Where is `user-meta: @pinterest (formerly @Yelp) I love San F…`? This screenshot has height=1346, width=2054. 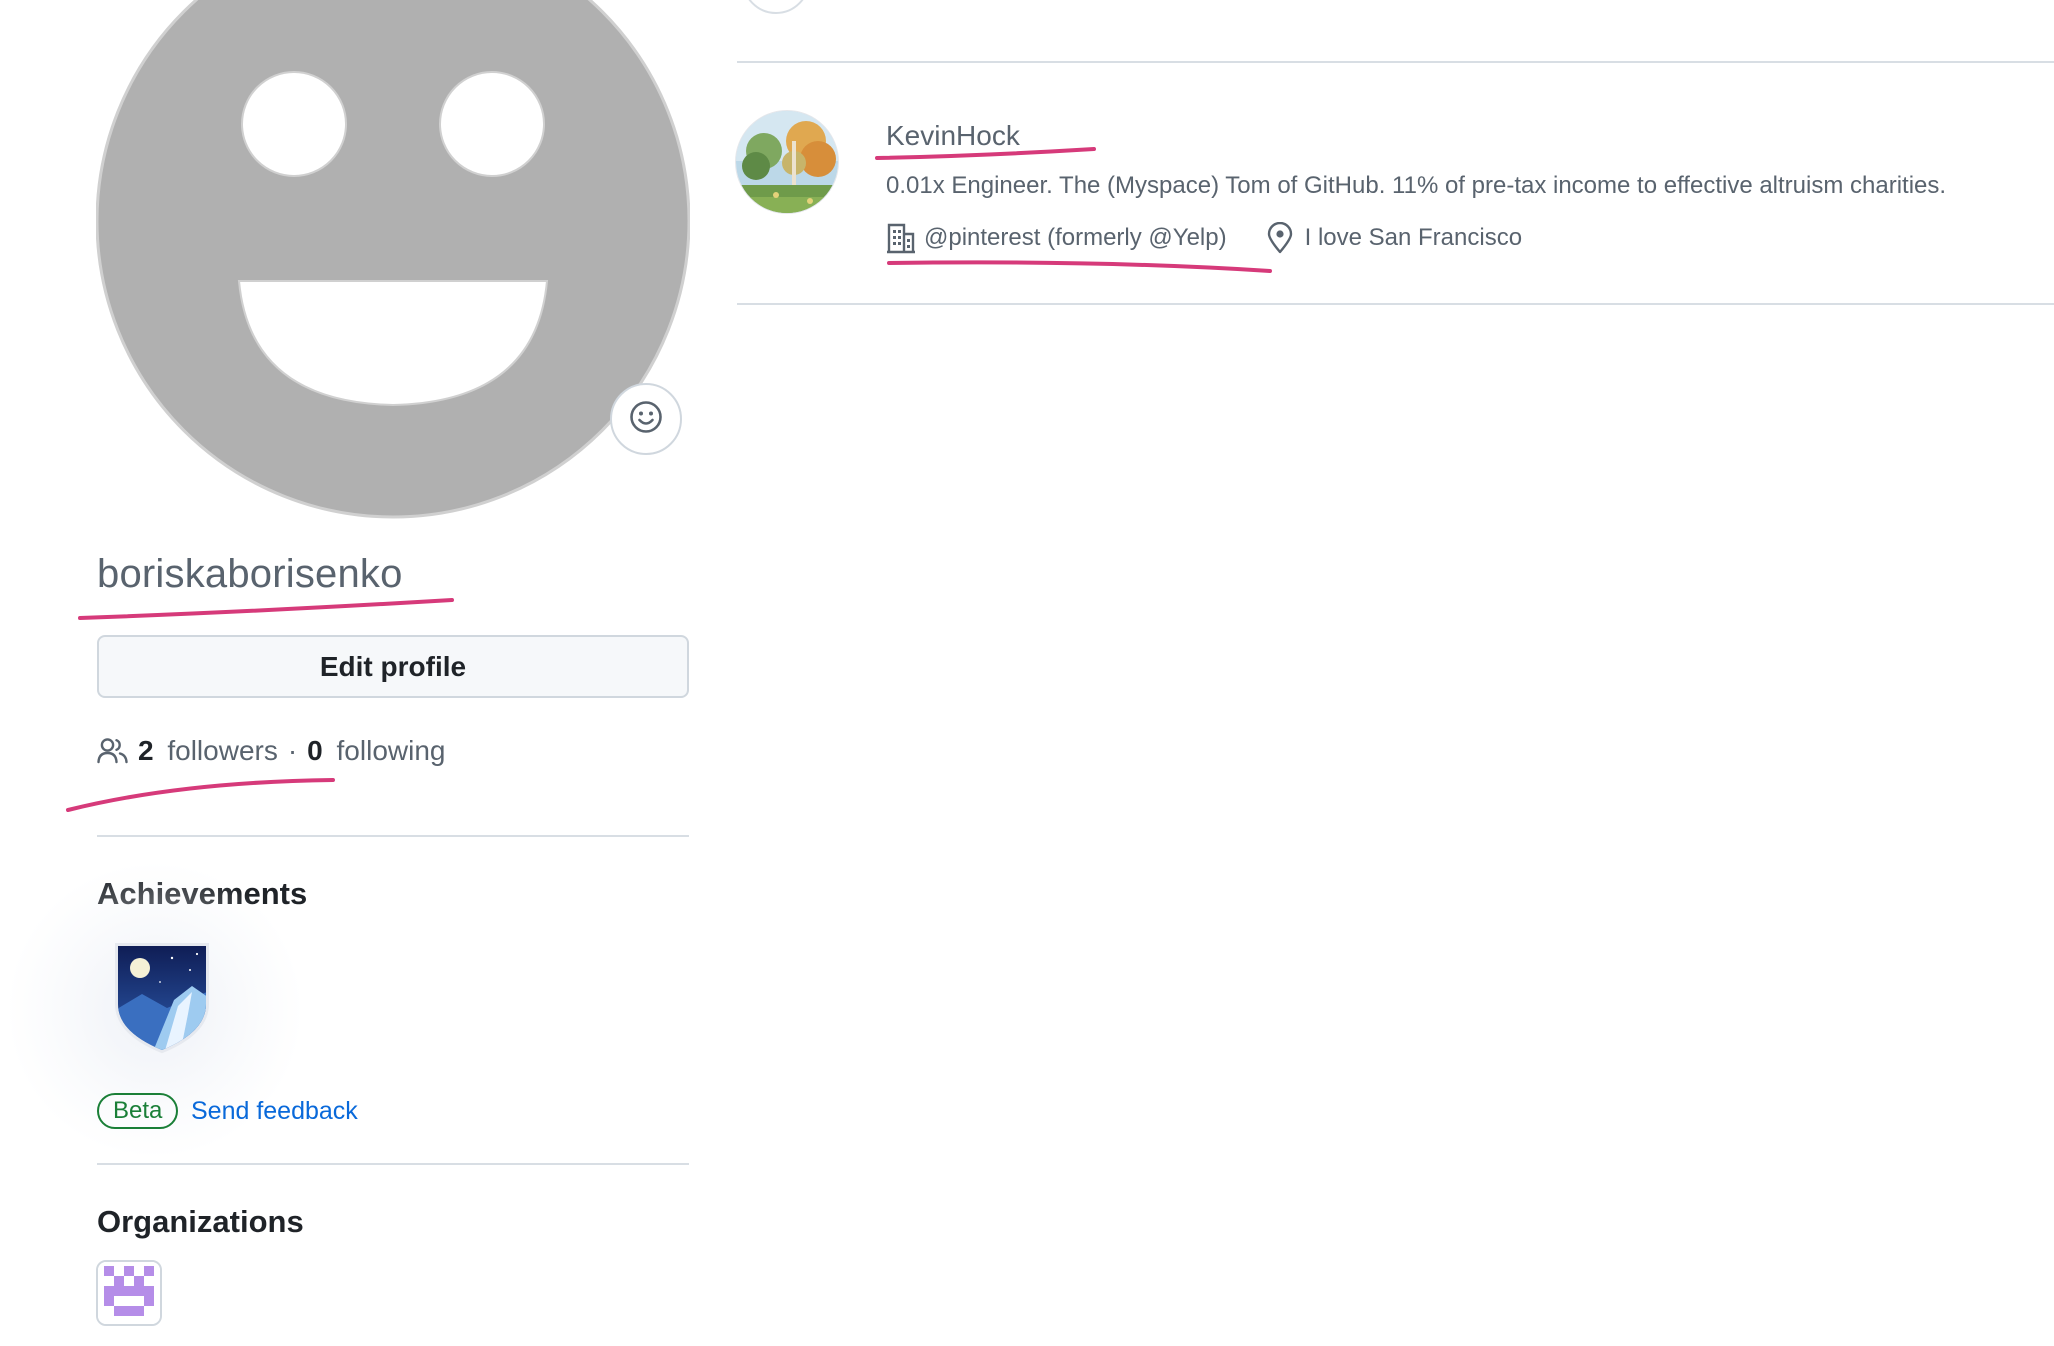 user-meta: @pinterest (formerly @Yelp) I love San F… is located at coordinates (1204, 238).